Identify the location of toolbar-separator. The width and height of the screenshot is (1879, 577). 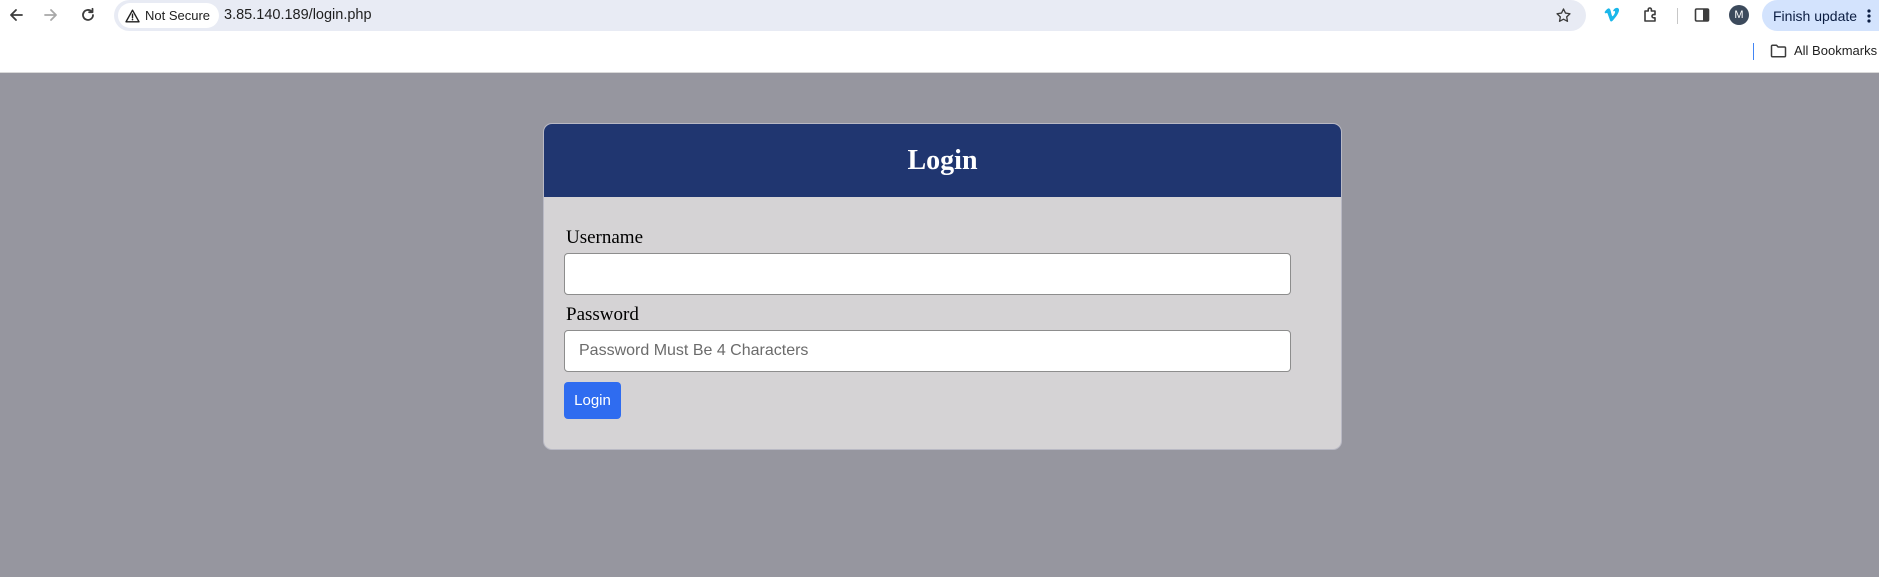
(1677, 16).